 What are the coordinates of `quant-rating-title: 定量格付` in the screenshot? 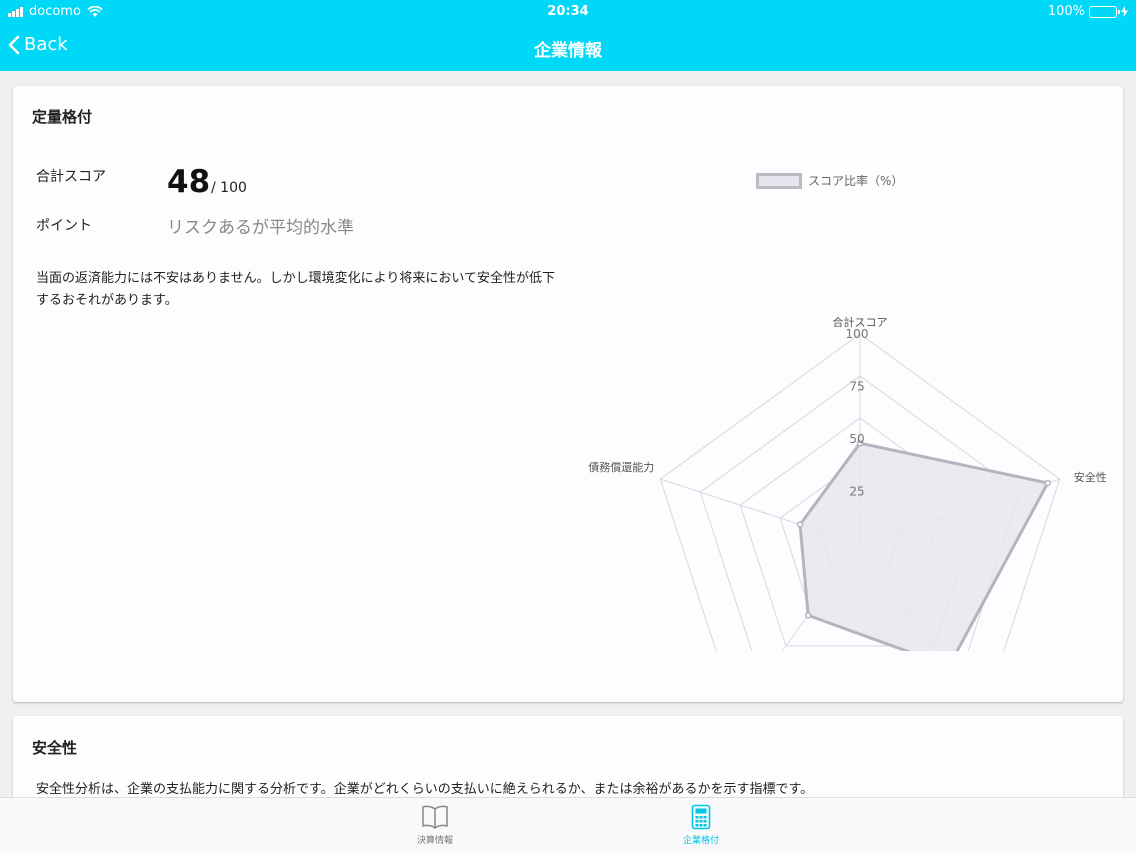 It's located at (62, 117).